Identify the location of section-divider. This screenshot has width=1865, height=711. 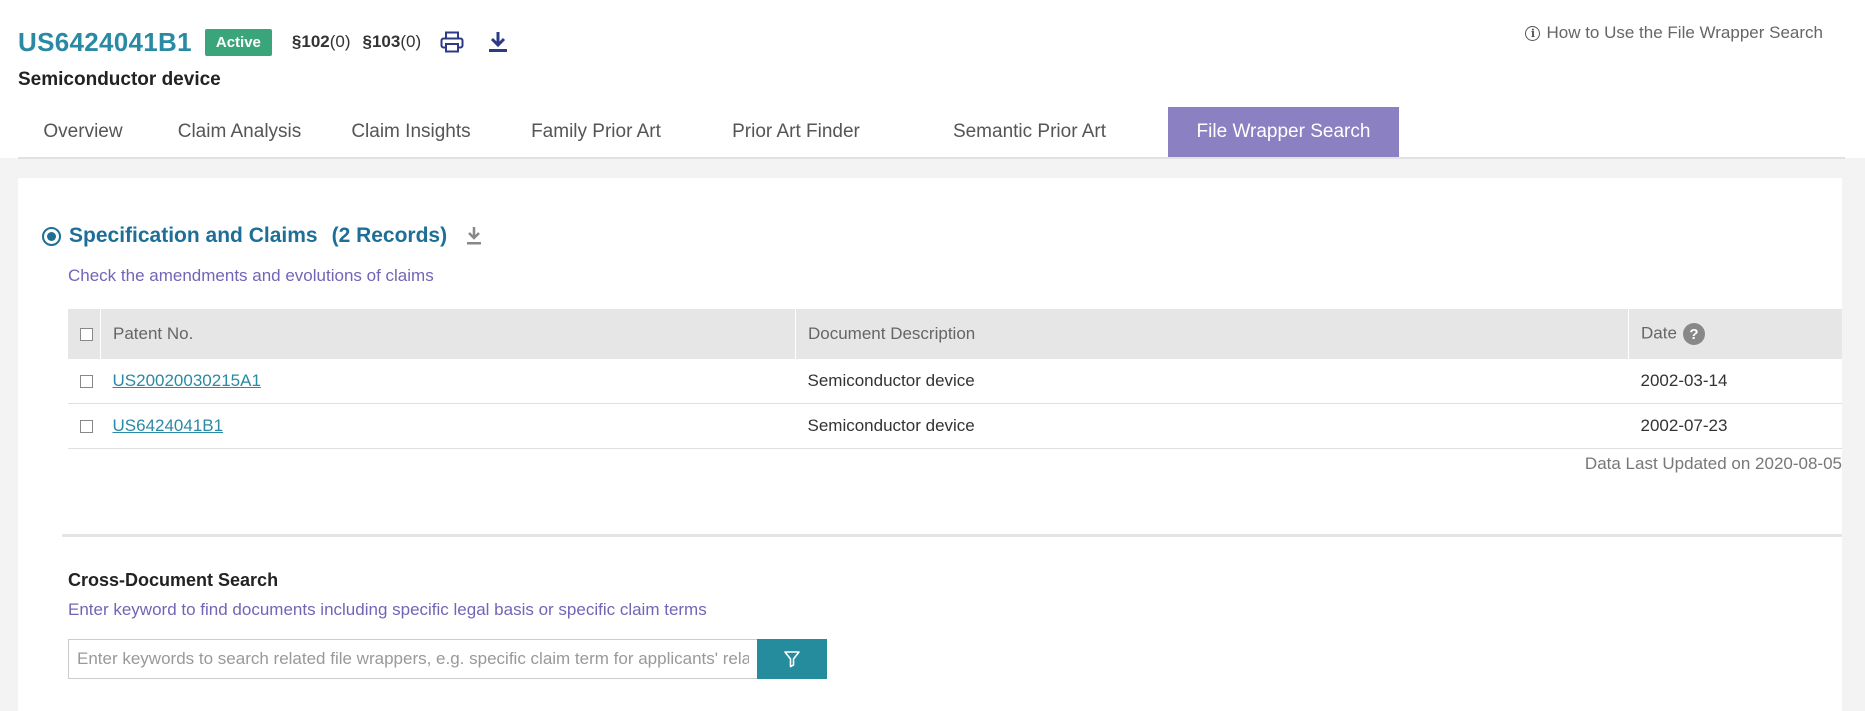
(952, 535).